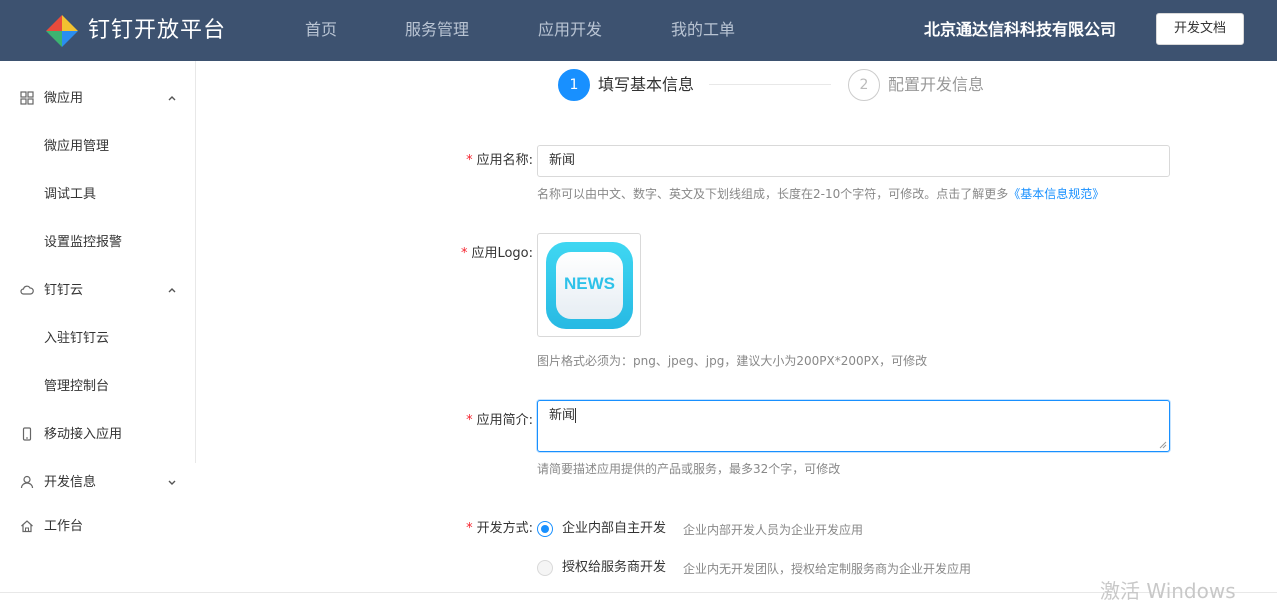  I want to click on sidebar-item-label: 调试工具, so click(70, 194).